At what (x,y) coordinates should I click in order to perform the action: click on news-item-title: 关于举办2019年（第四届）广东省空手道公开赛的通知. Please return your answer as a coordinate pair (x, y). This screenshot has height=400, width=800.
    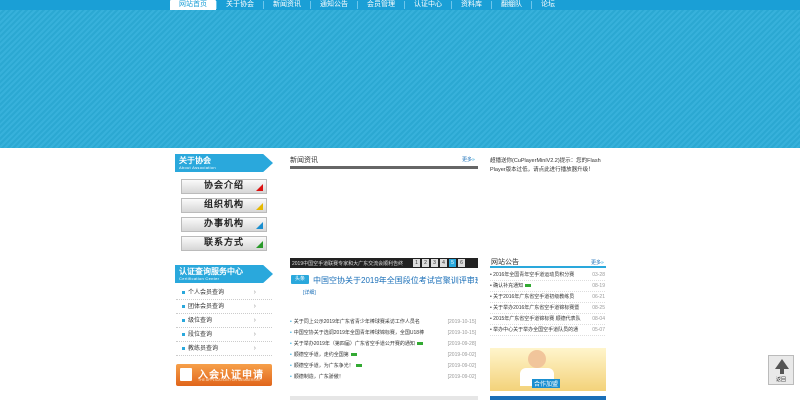
    Looking at the image, I should click on (354, 344).